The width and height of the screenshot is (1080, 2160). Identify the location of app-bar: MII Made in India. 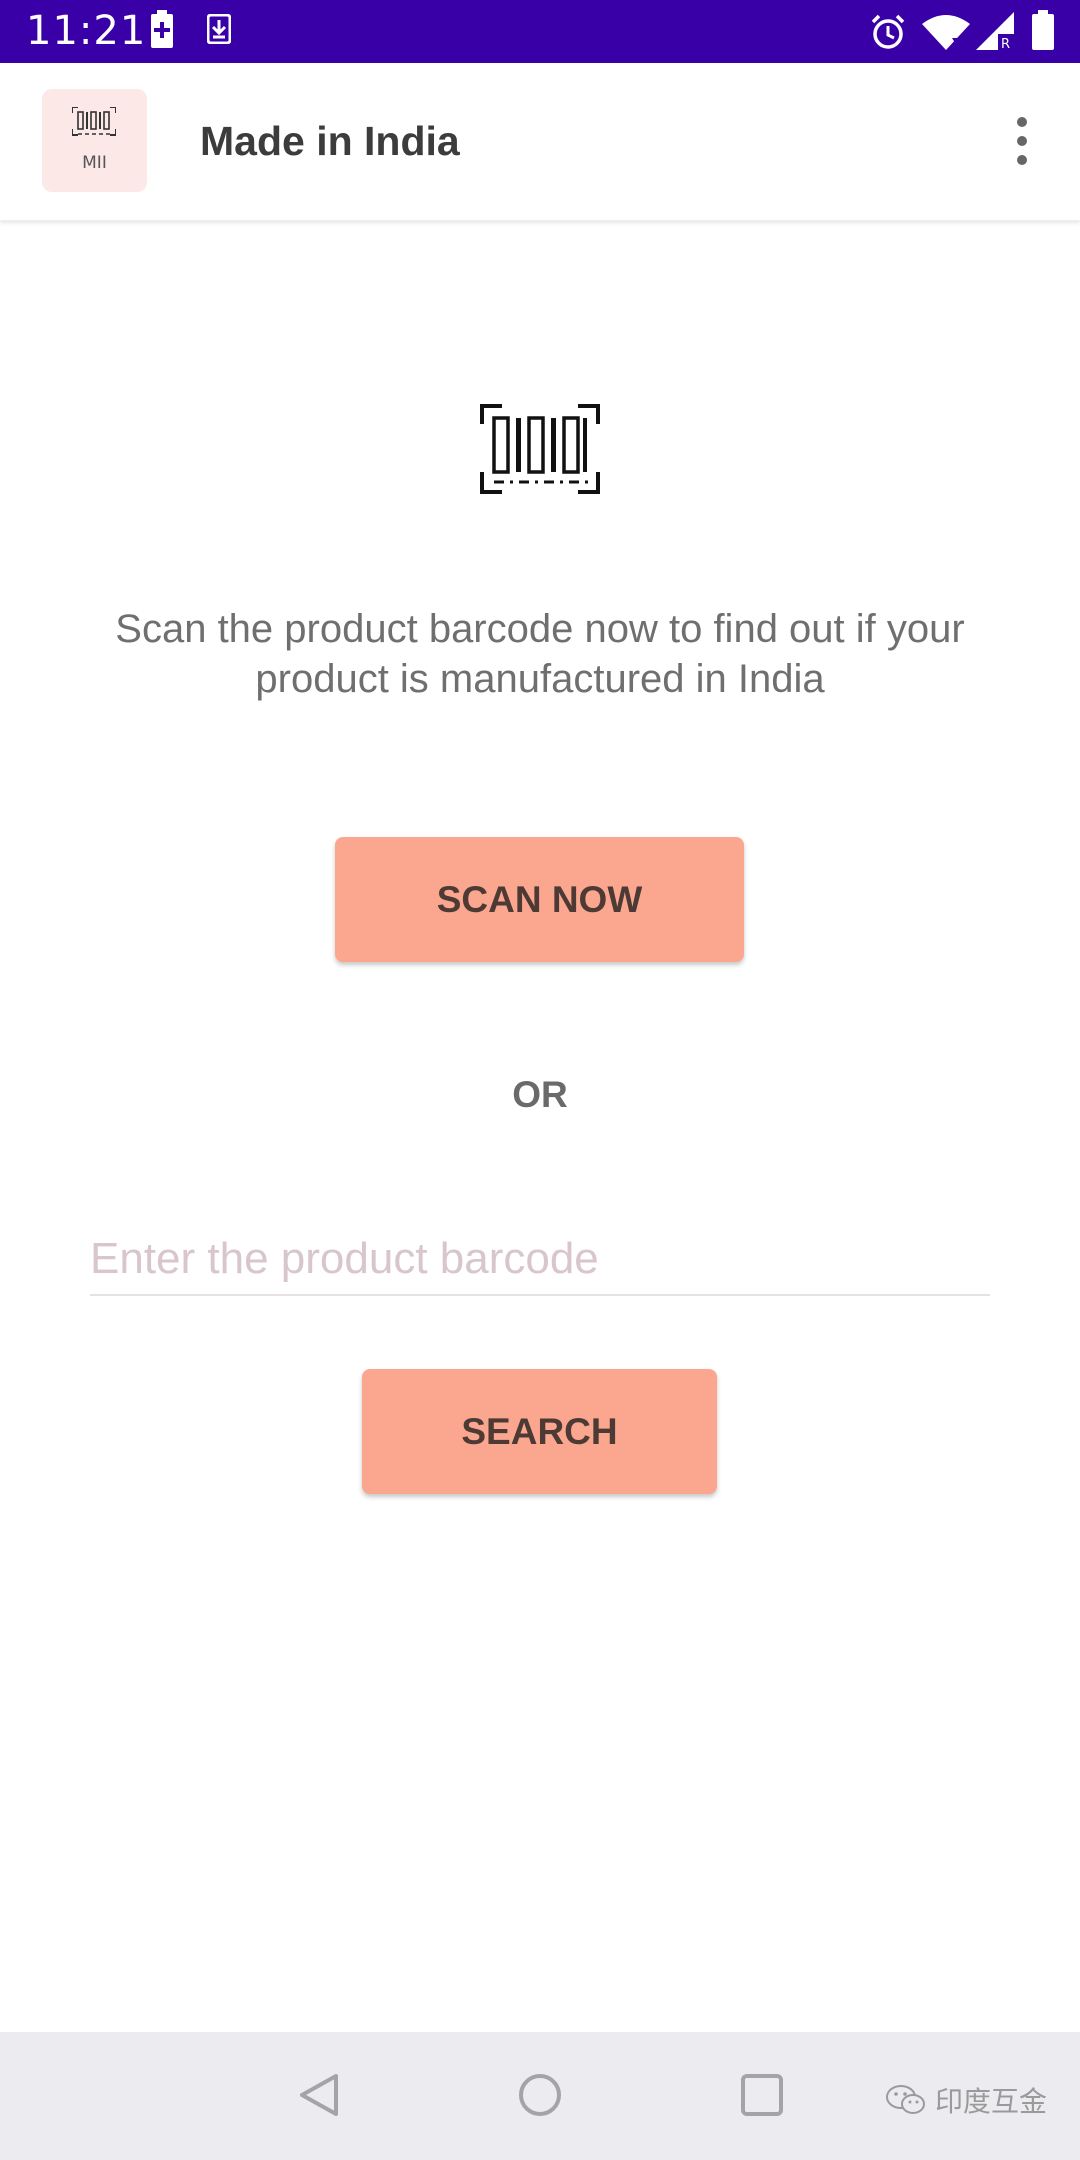
(540, 142).